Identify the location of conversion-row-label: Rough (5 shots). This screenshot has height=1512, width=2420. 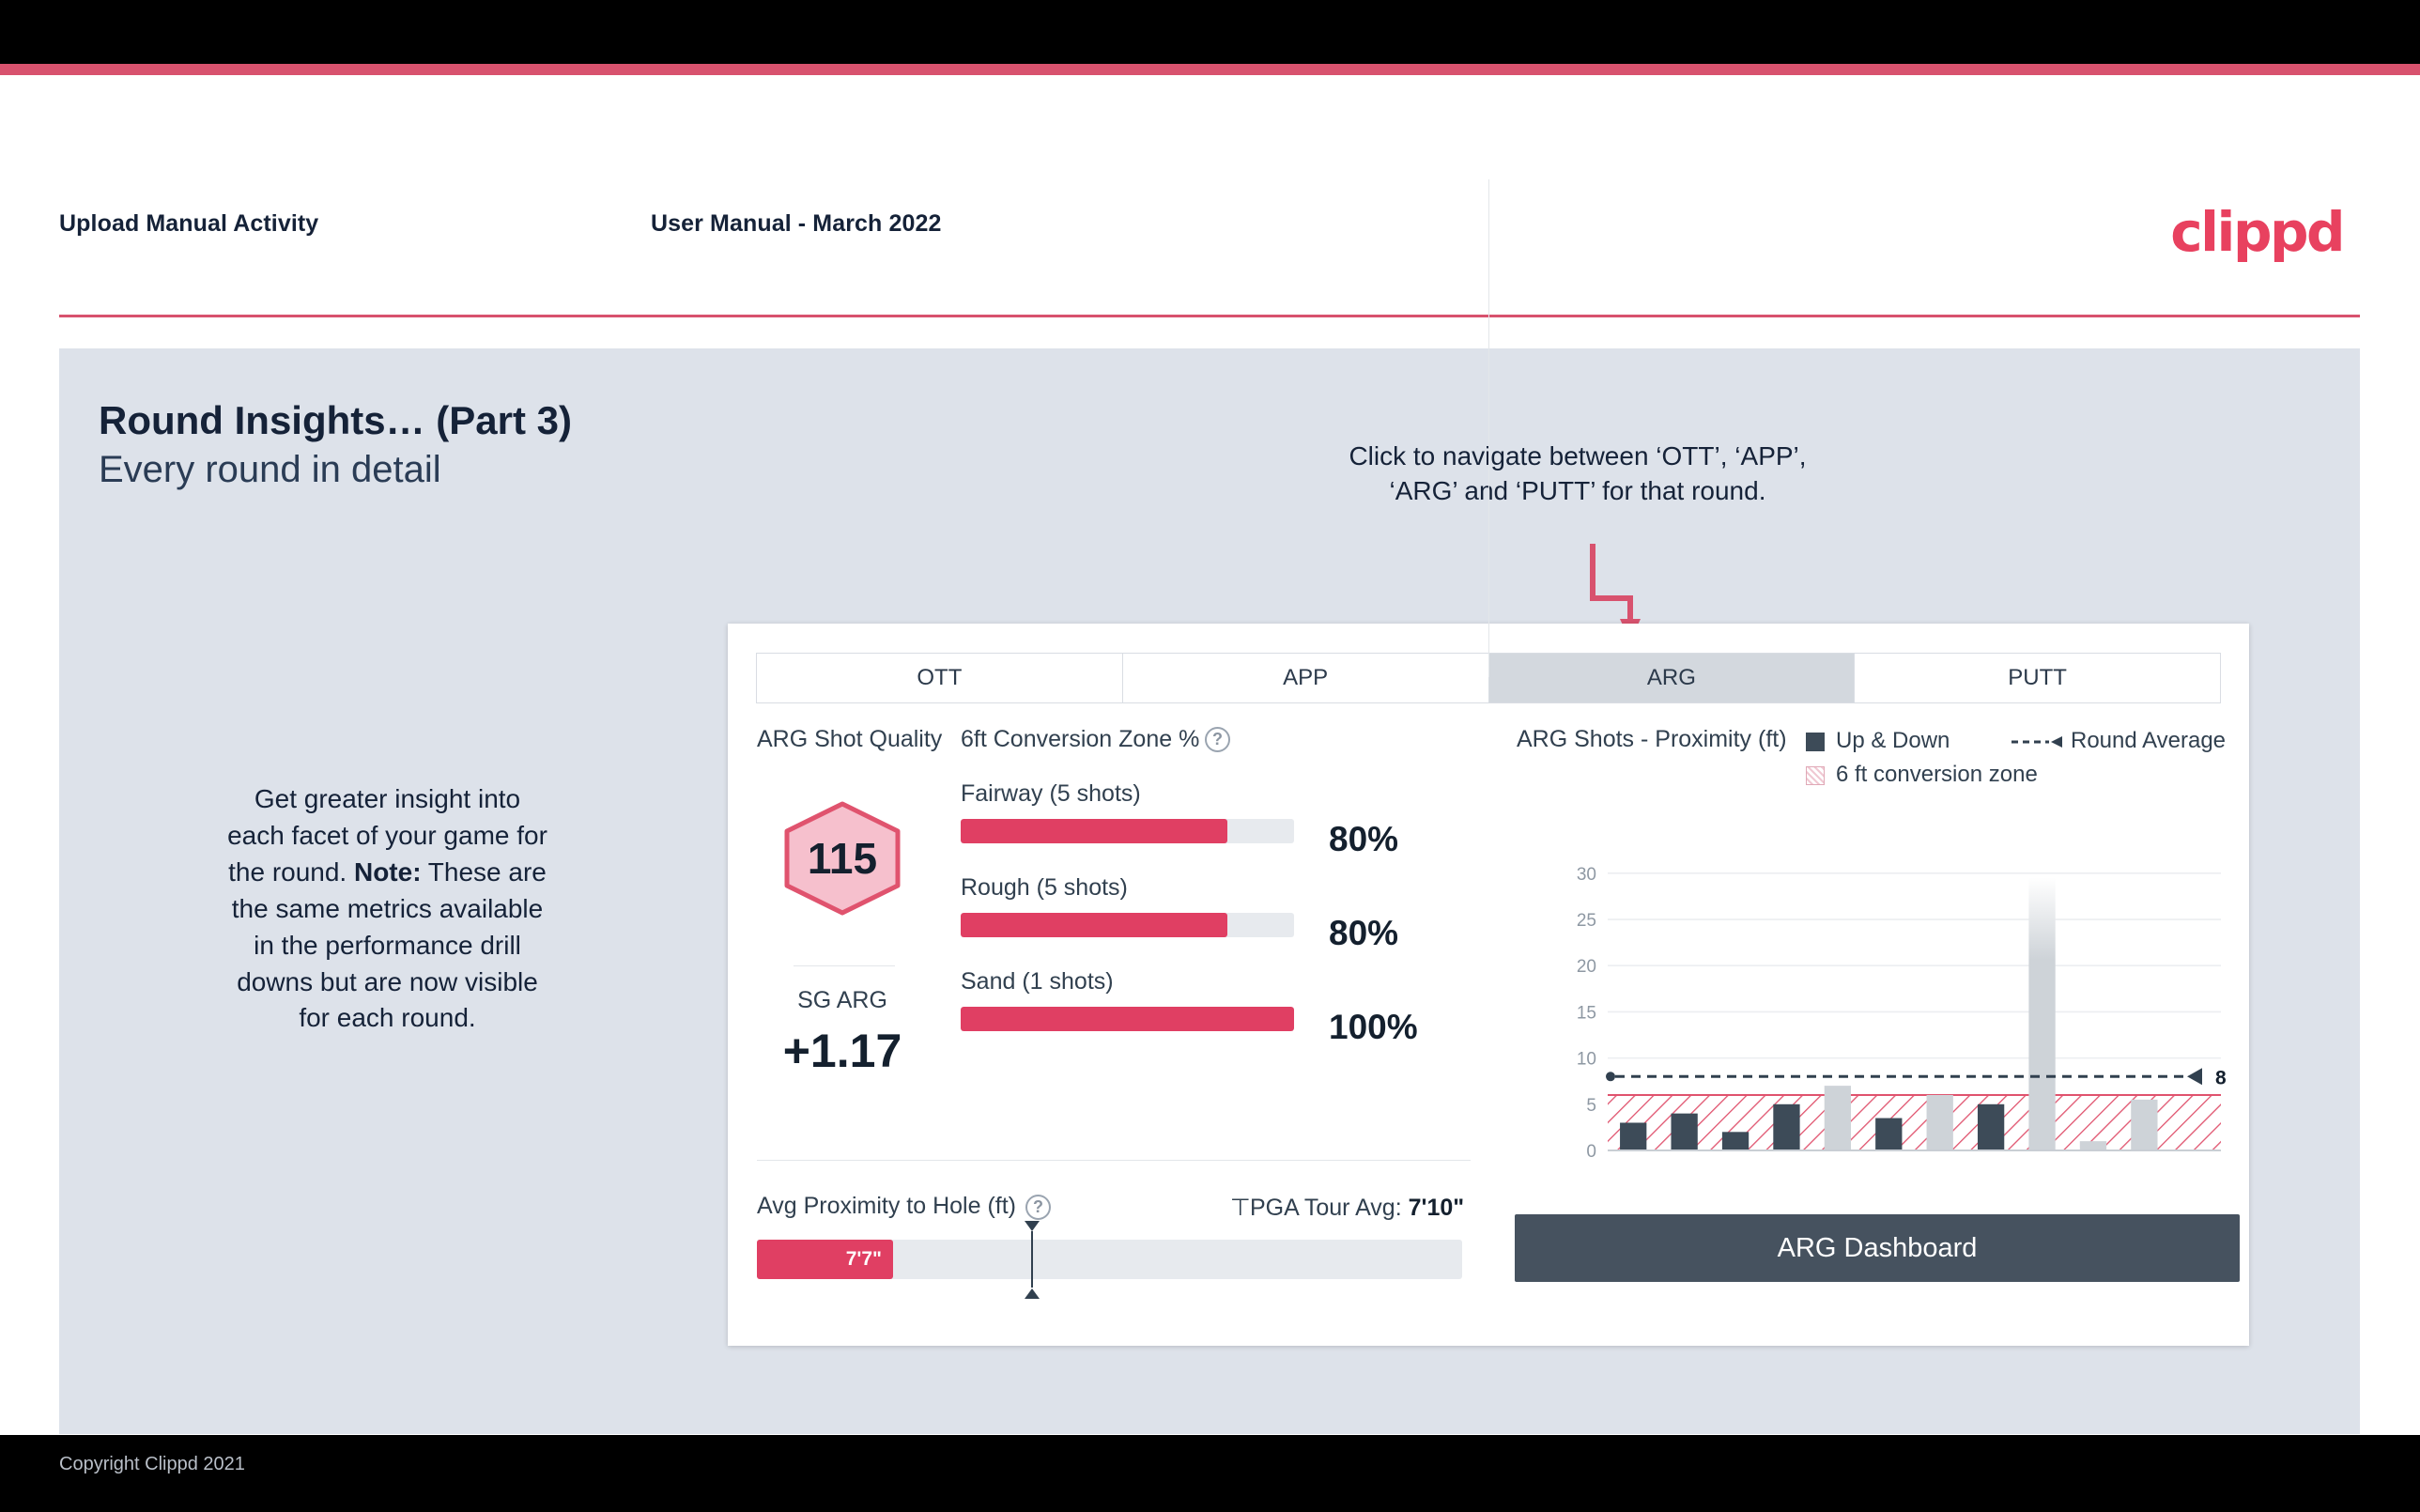
(1044, 887).